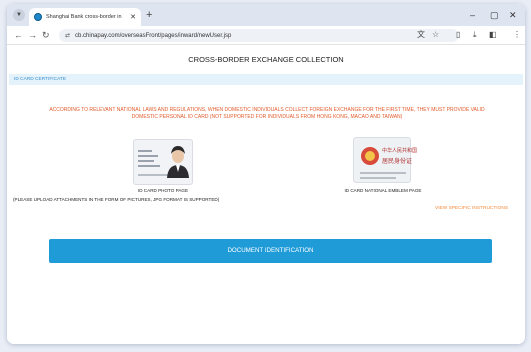 The height and width of the screenshot is (352, 531). What do you see at coordinates (149, 15) in the screenshot?
I see `new-tab-button: +` at bounding box center [149, 15].